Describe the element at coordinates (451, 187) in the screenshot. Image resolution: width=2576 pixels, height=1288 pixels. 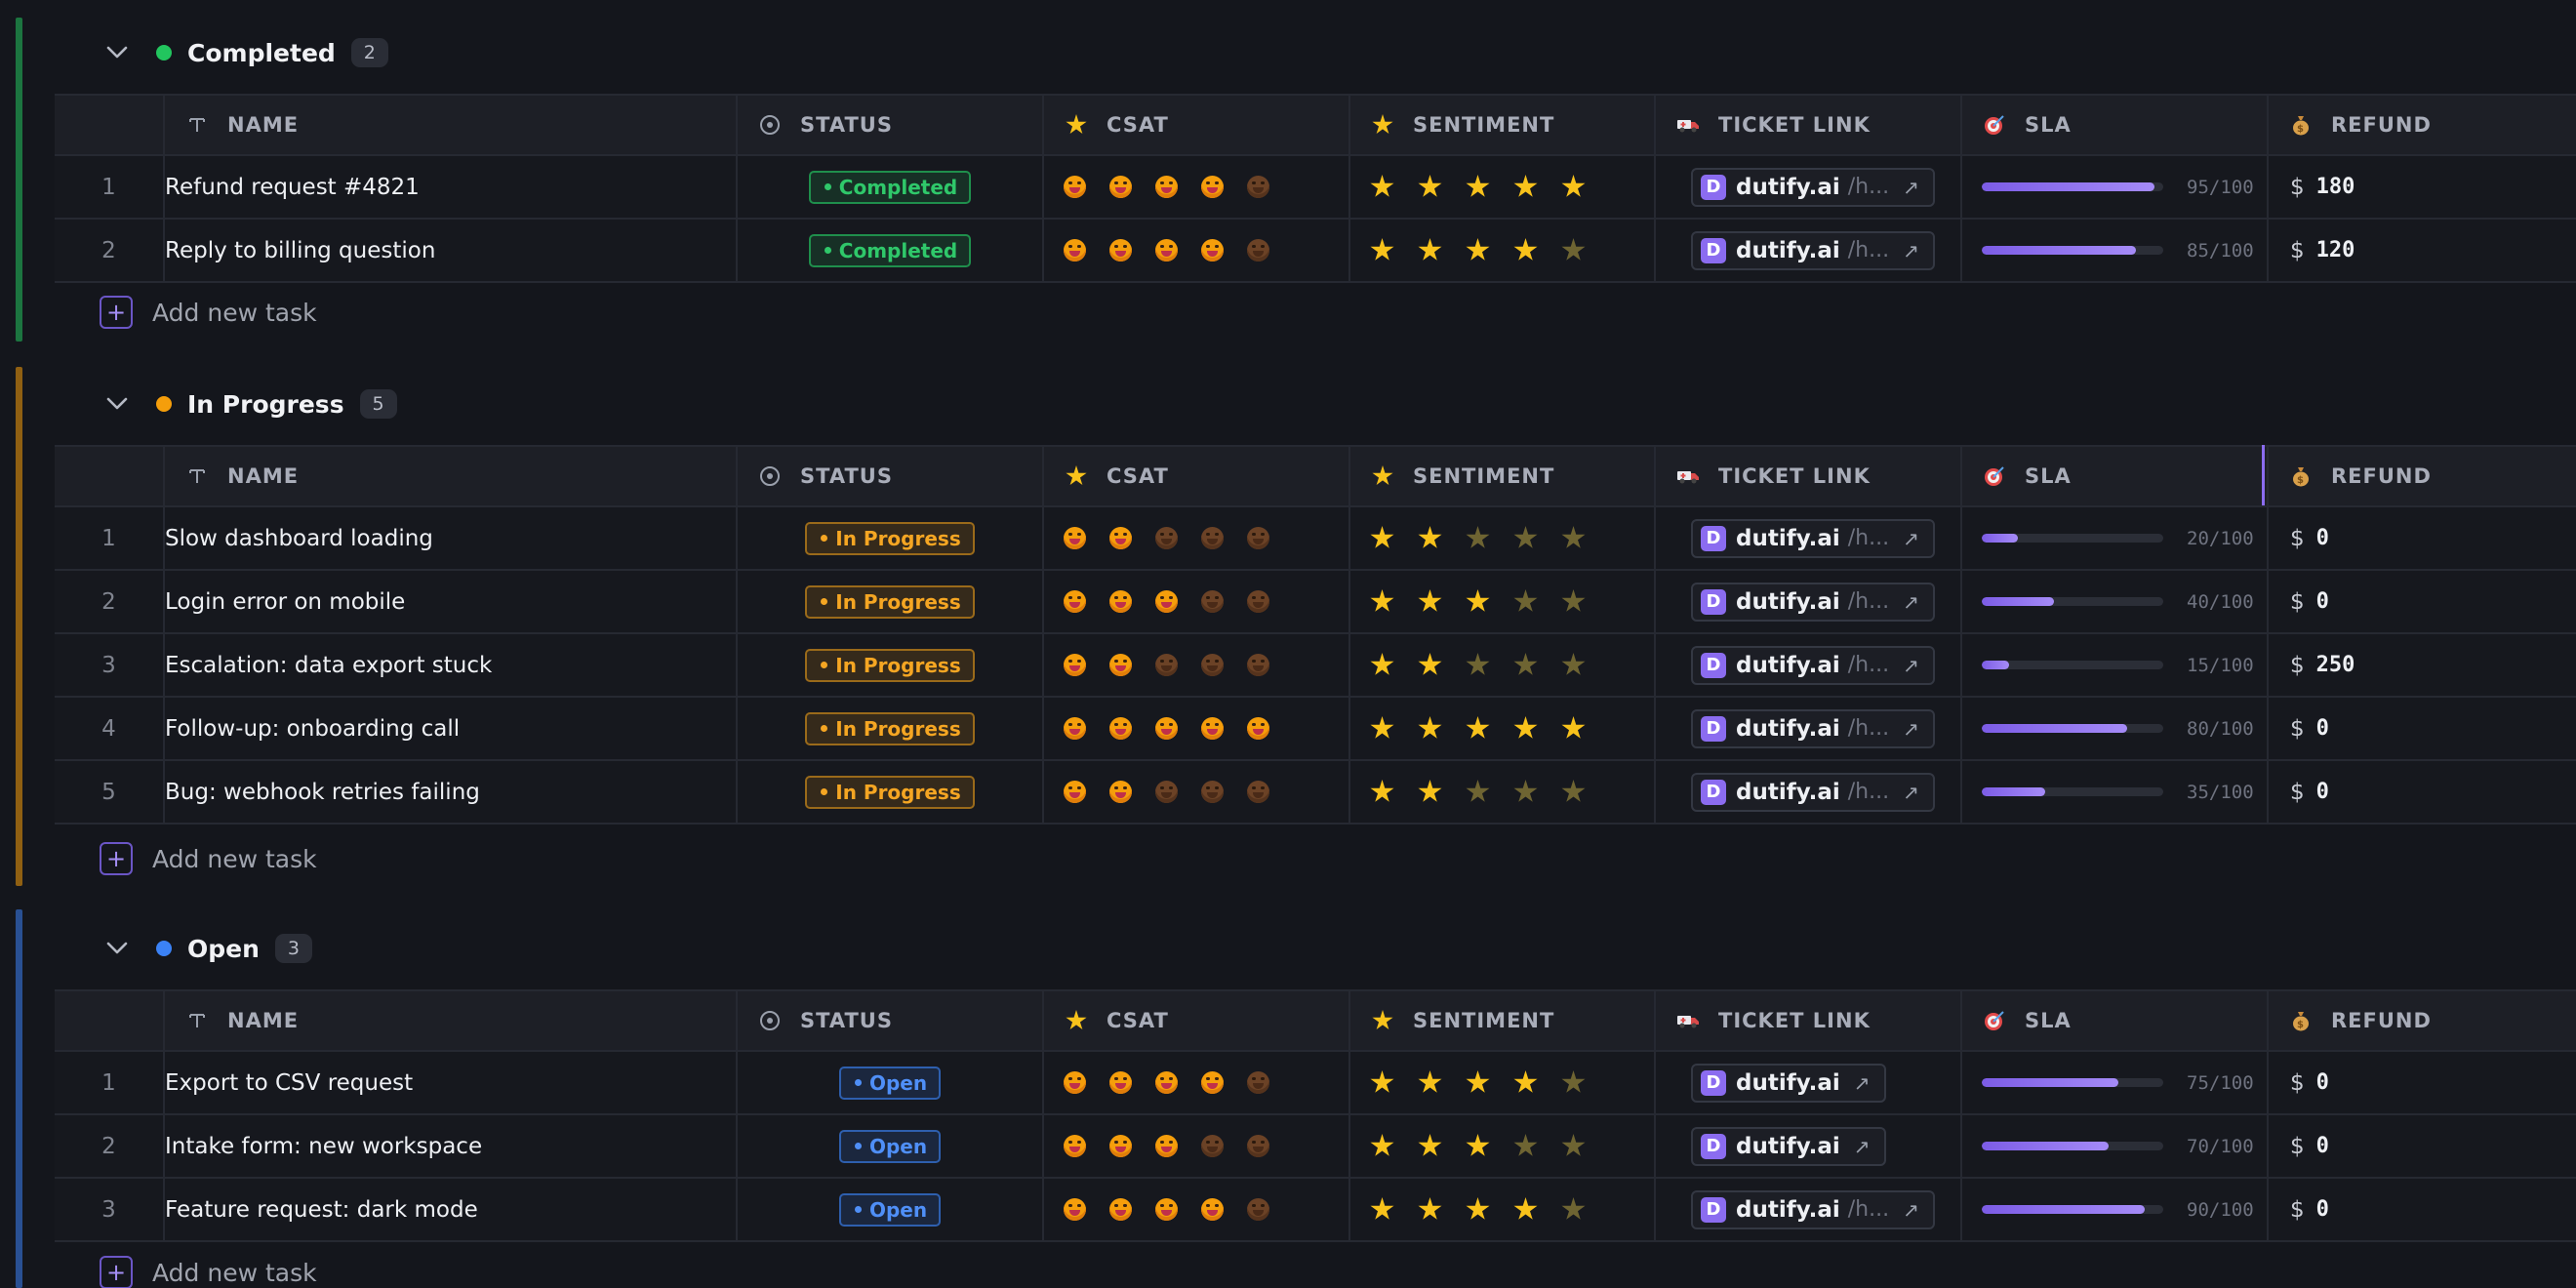
I see `task-name-cell: Refund request #4821` at that location.